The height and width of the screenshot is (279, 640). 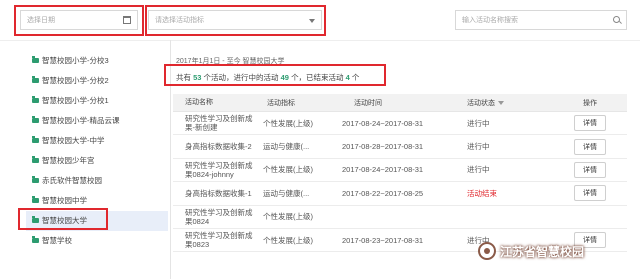 What do you see at coordinates (400, 103) in the screenshot?
I see `table-header: 活动名称 活动指标 活动时间 活动状态 操作` at bounding box center [400, 103].